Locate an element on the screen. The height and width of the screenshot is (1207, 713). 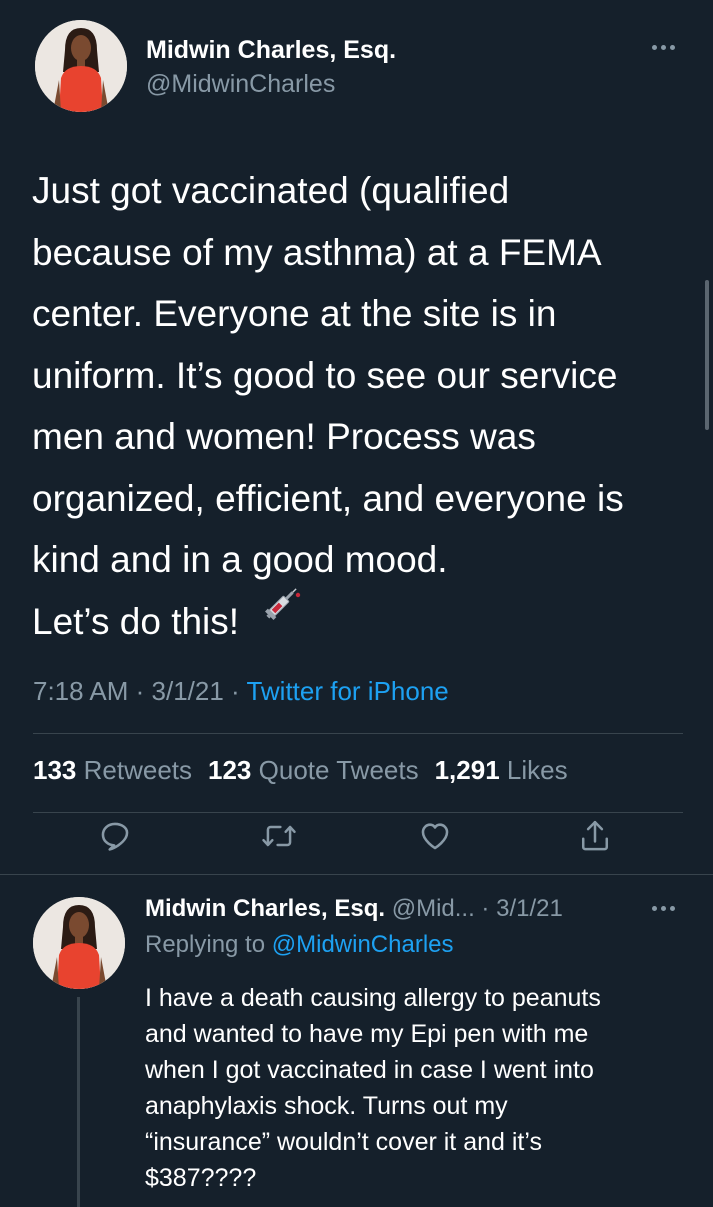
reply-author-name: Midwin Charles, Esq. is located at coordinates (265, 908).